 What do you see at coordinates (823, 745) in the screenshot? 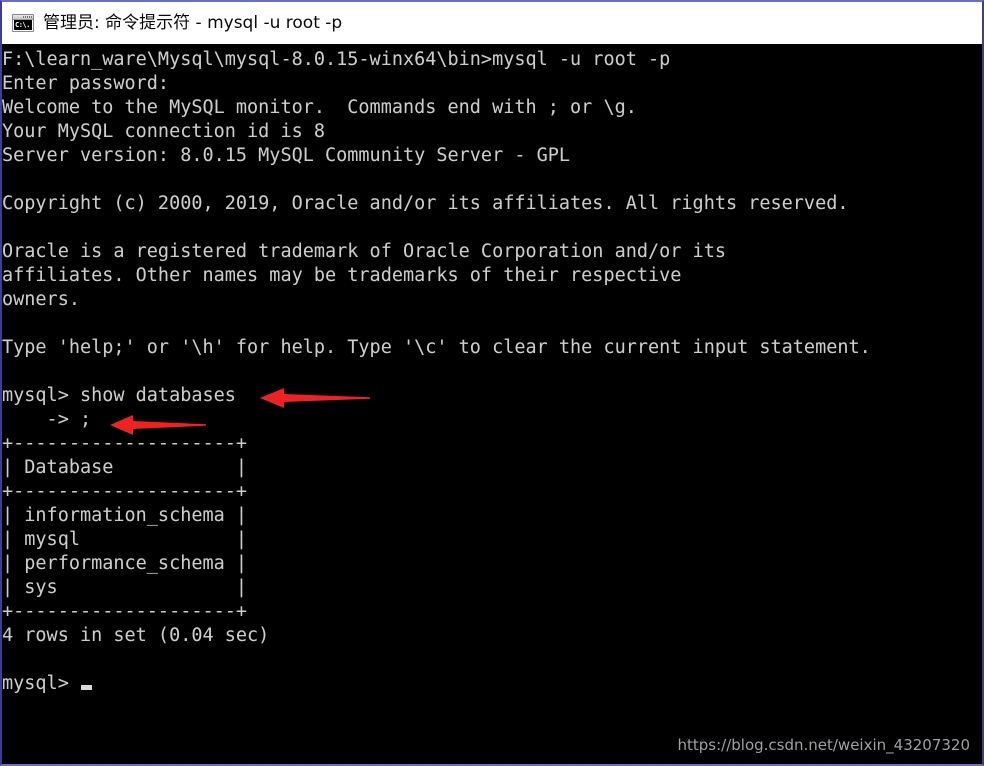
I see `blog-watermark: https://blog.csdn.net/weixin_43207320` at bounding box center [823, 745].